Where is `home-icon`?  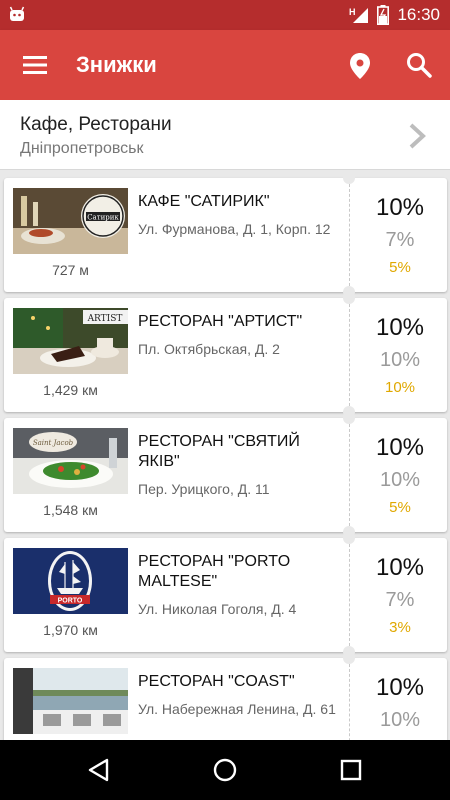
home-icon is located at coordinates (225, 770).